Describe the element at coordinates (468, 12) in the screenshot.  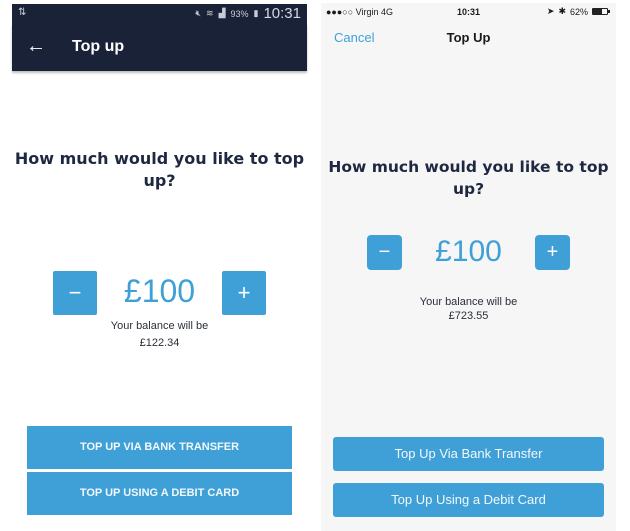
I see `ios-status-bar: ●●●○○ Virgin 4G 10:31 ➤ ✱ 62%` at that location.